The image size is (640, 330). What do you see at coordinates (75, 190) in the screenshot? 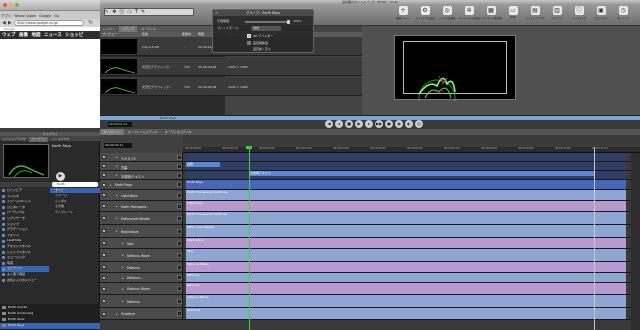
I see `library-subcategory-item: すべて` at bounding box center [75, 190].